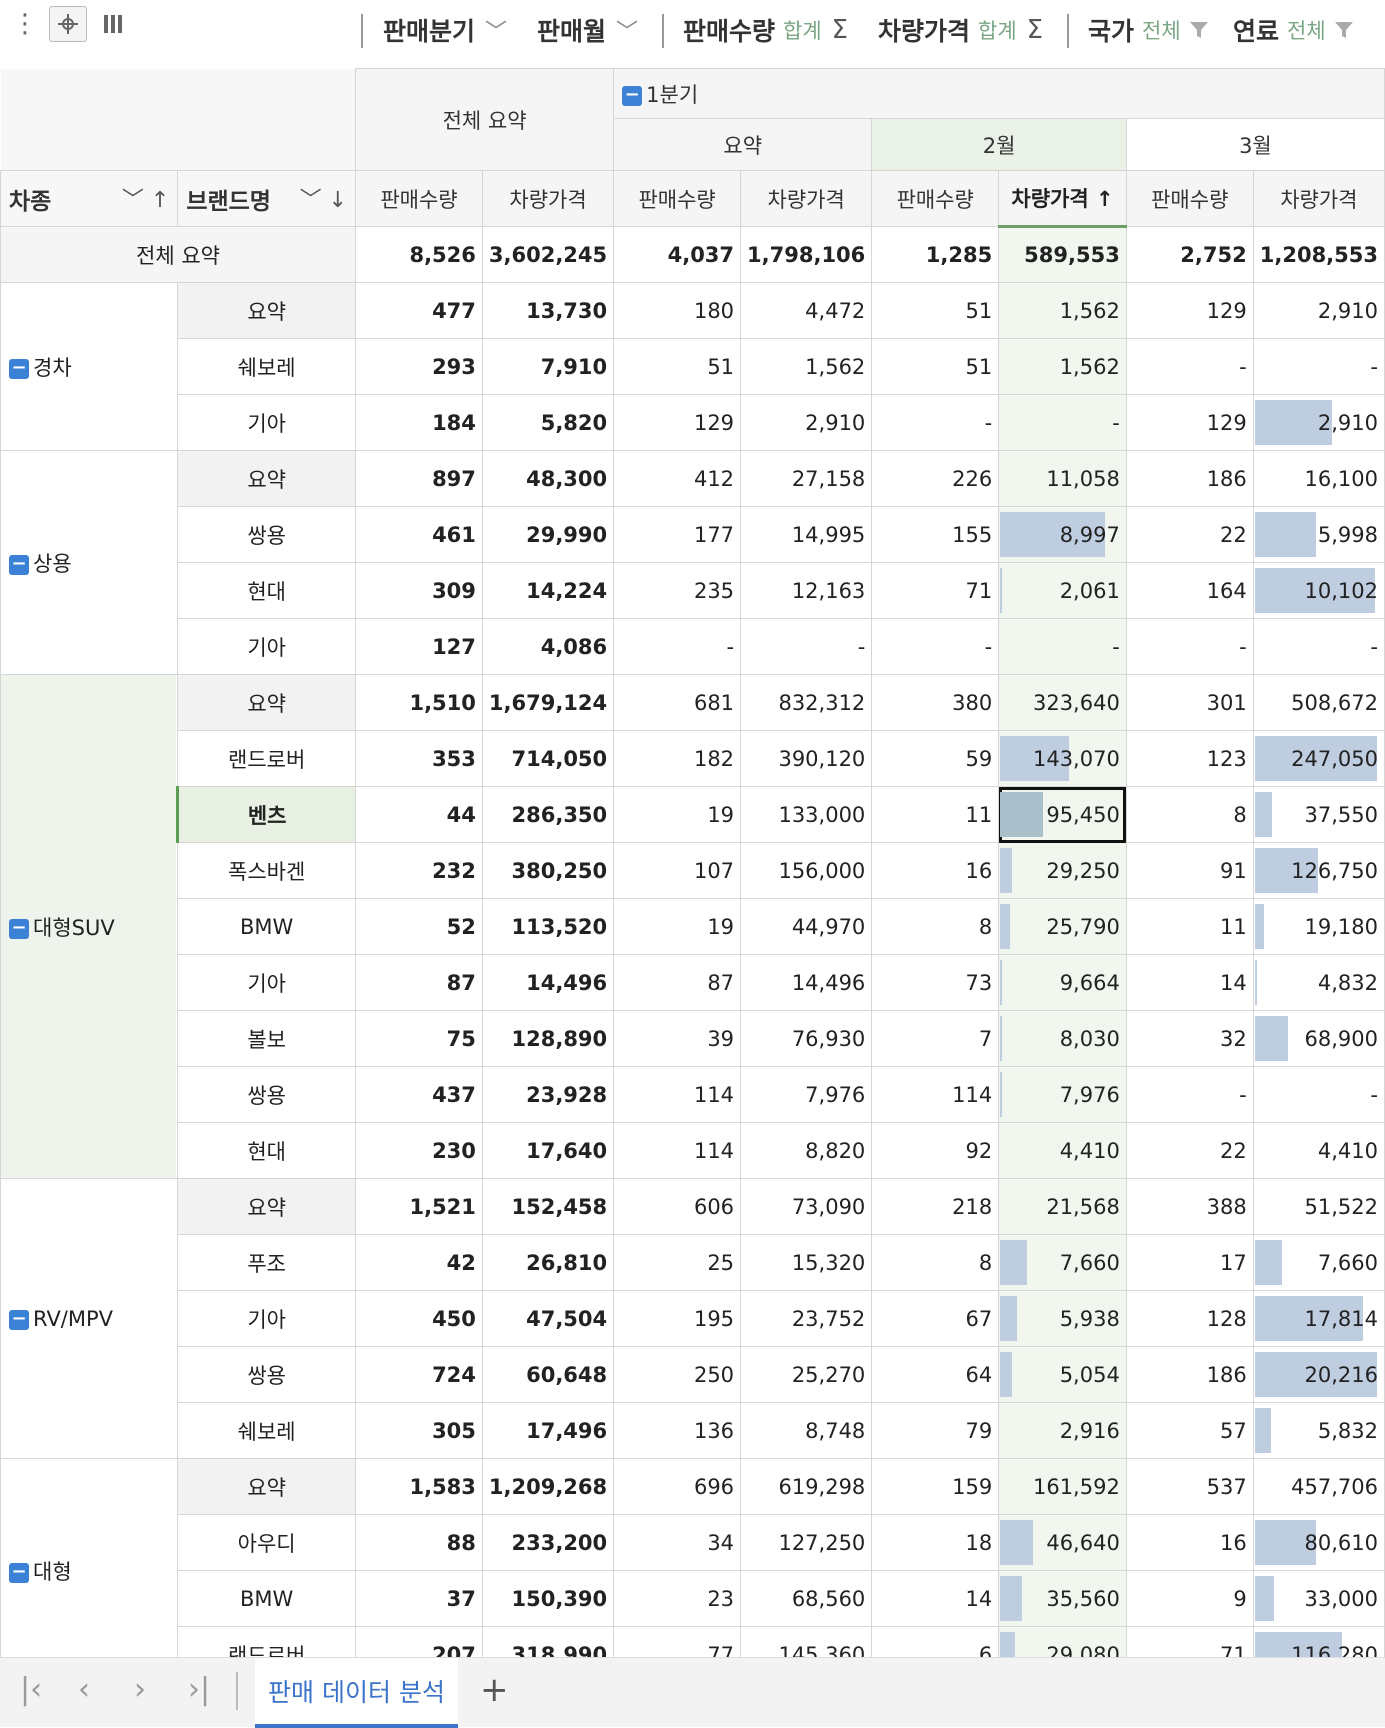 Image resolution: width=1385 pixels, height=1728 pixels. What do you see at coordinates (935, 198) in the screenshot?
I see `col-qty-feb: 판매수량` at bounding box center [935, 198].